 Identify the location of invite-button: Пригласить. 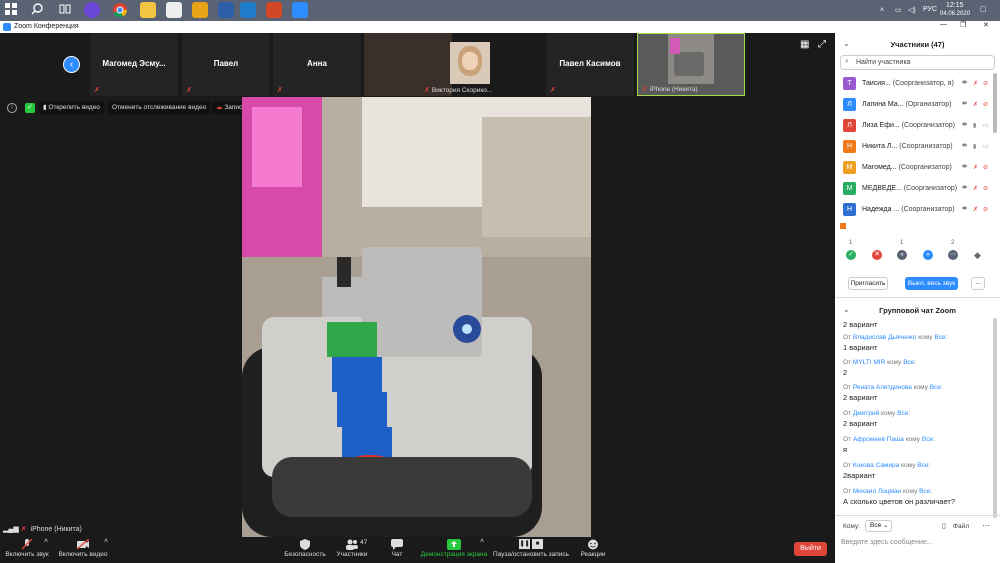
(868, 283).